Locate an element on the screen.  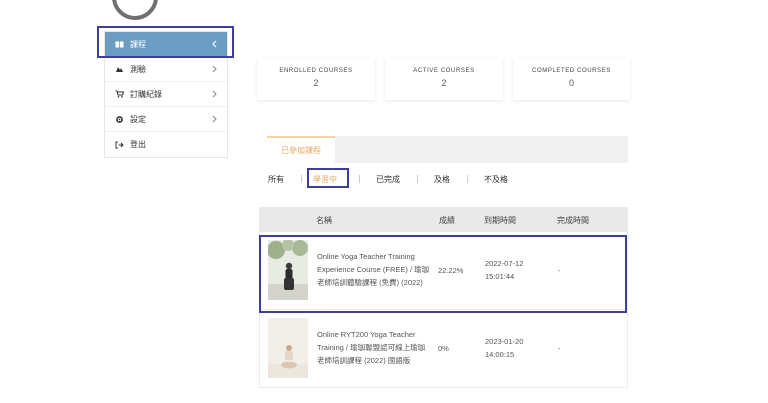
stat-value: 0 is located at coordinates (571, 83).